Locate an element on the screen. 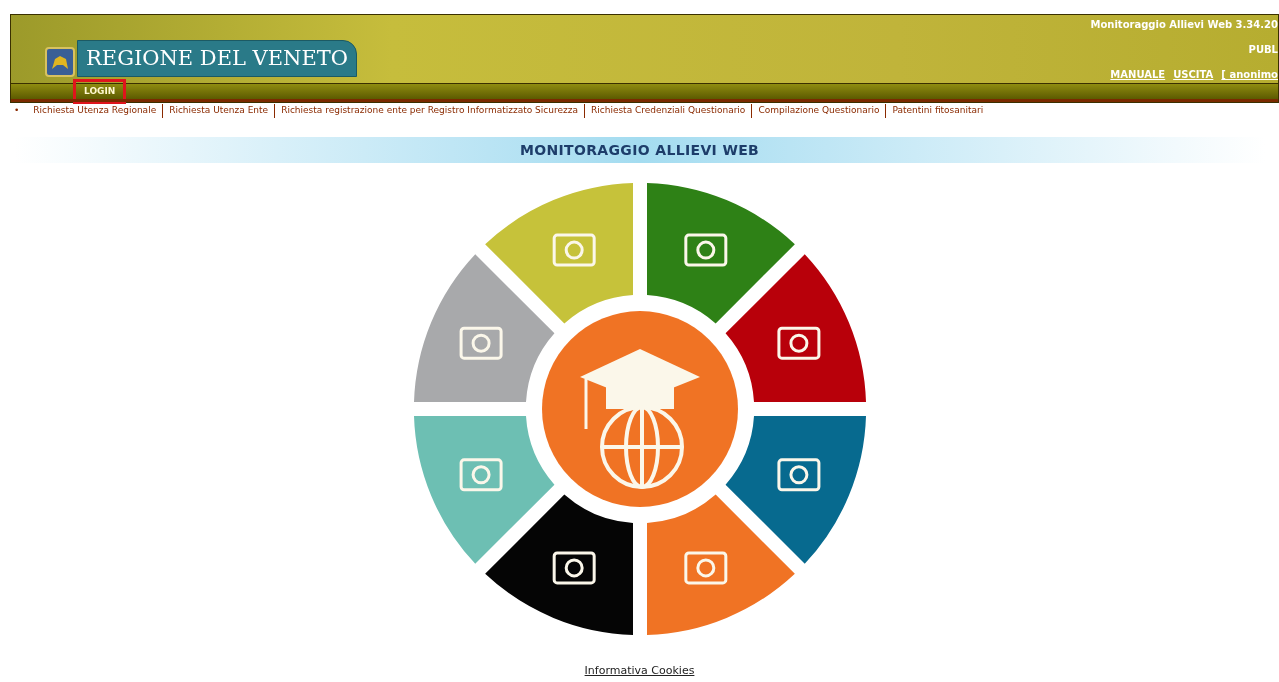  nav-link: Patentini fitosanitari is located at coordinates (937, 111).